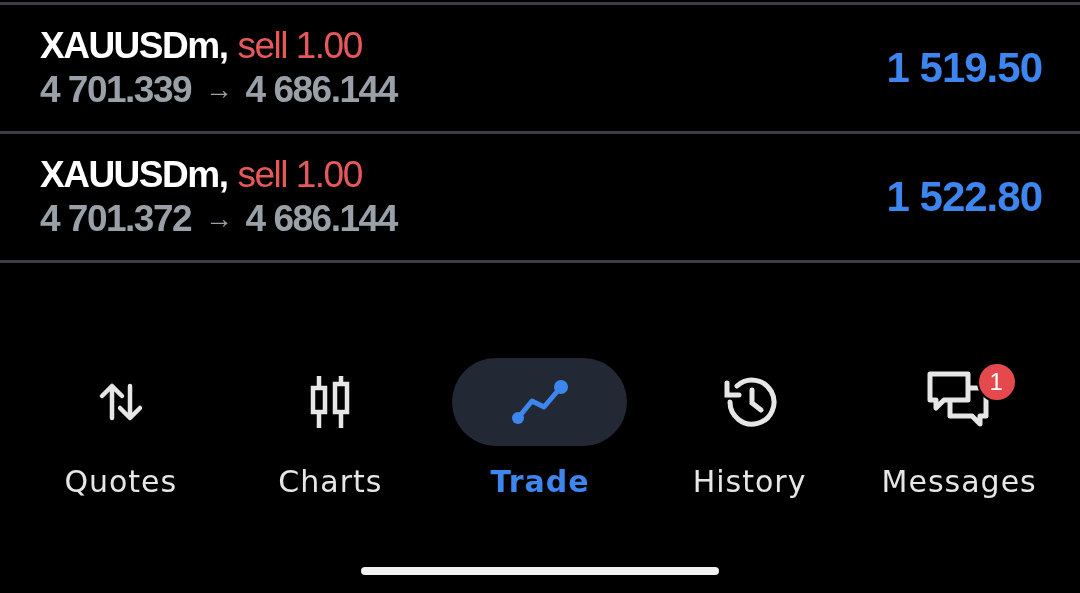 Image resolution: width=1080 pixels, height=593 pixels. I want to click on open-price: 4 701.339, so click(116, 90).